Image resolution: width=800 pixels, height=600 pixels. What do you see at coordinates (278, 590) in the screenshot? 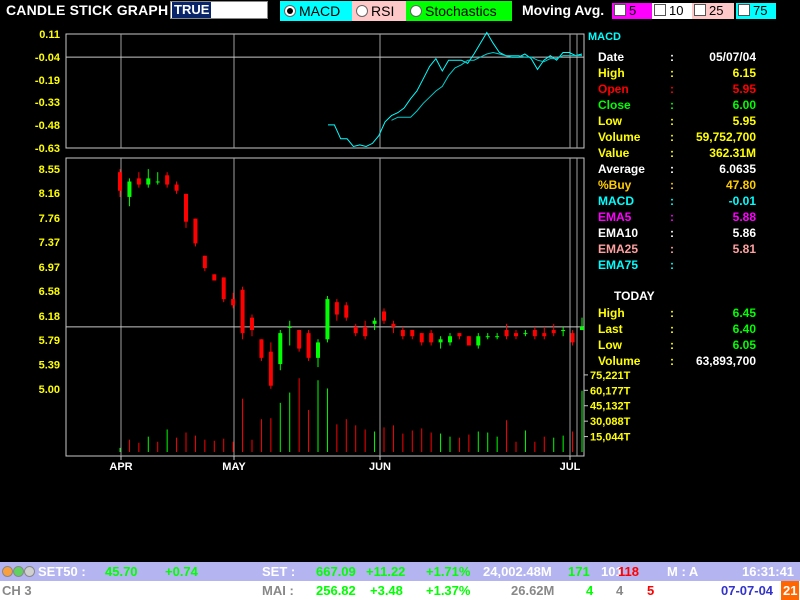
I see `ticker-mai-item: MAI :` at bounding box center [278, 590].